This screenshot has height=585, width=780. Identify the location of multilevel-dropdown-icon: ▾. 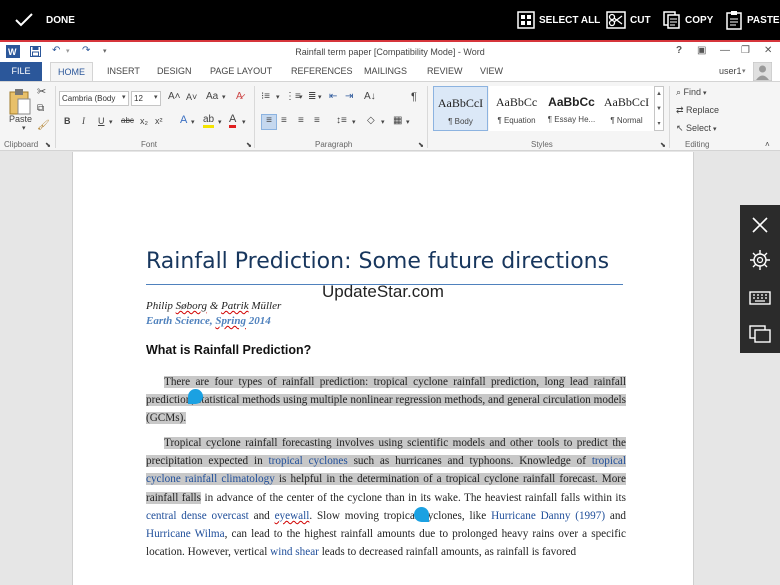
(320, 97).